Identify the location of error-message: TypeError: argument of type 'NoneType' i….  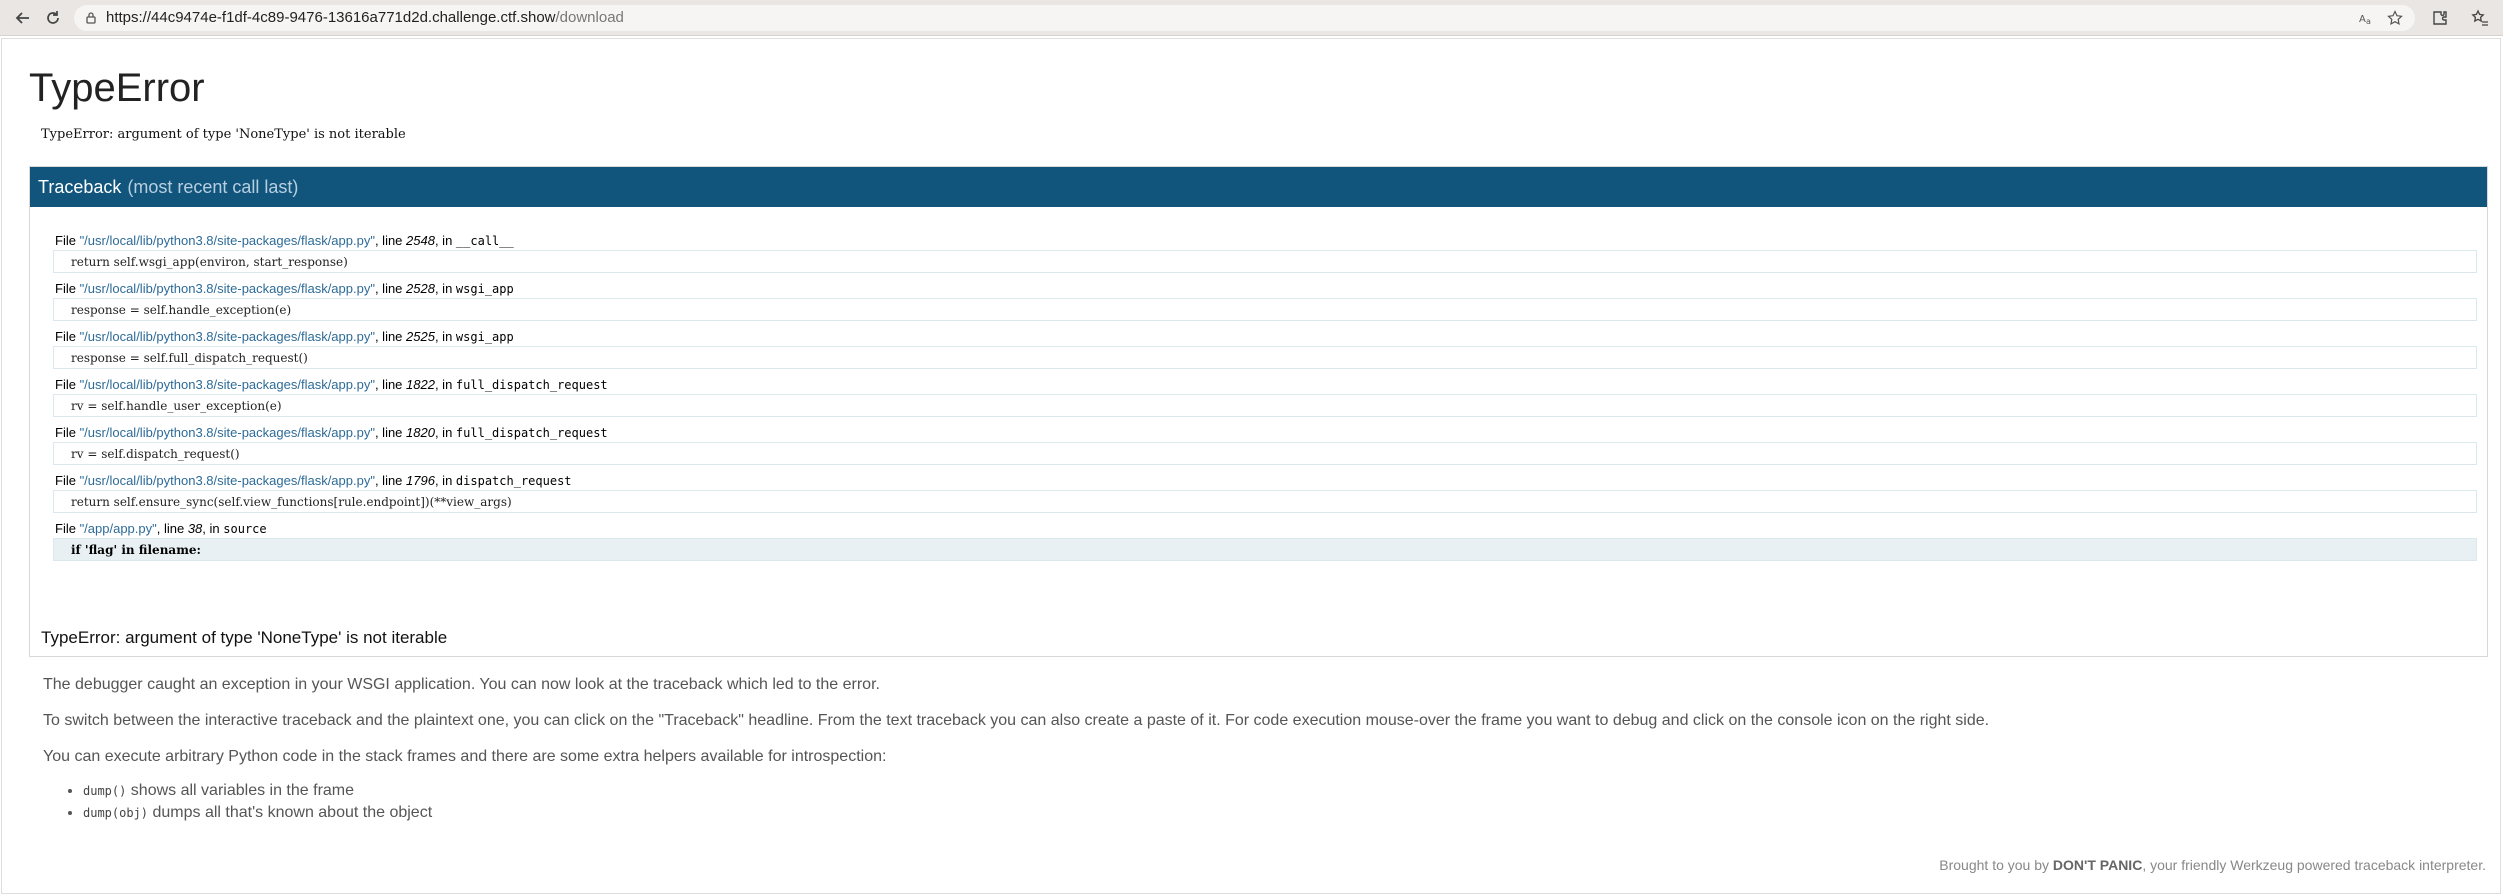
(223, 134).